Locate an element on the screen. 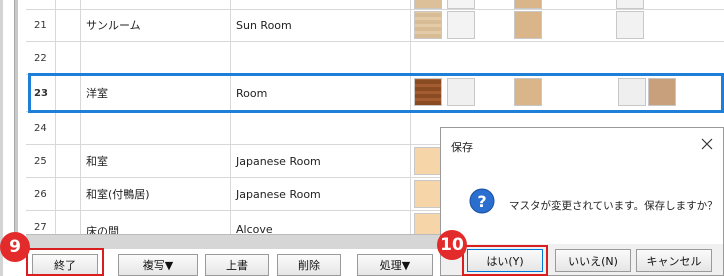  window-left-edge is located at coordinates (1, 138).